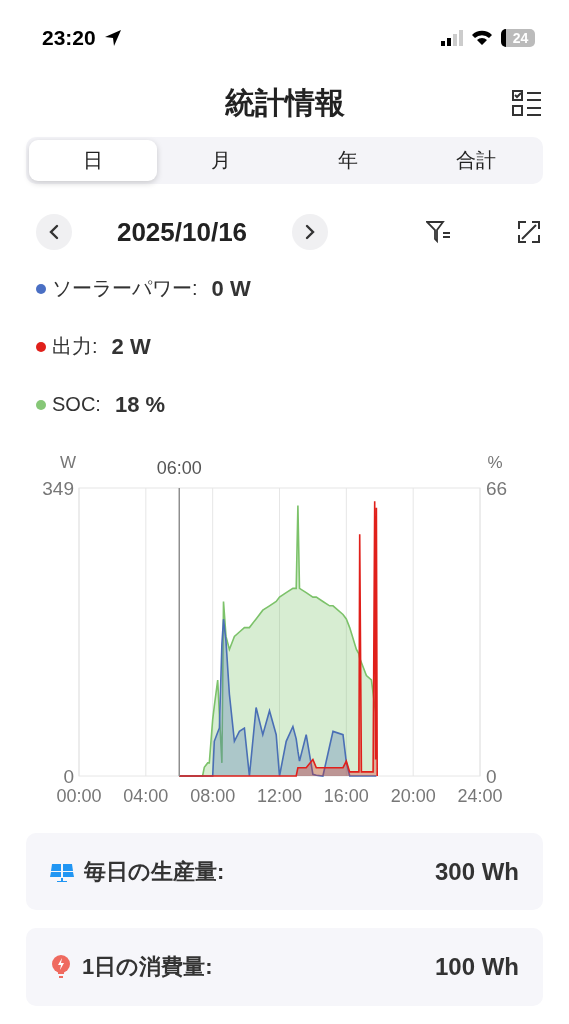 The width and height of the screenshot is (569, 1024). What do you see at coordinates (284, 103) in the screenshot?
I see `page-title: 統計情報` at bounding box center [284, 103].